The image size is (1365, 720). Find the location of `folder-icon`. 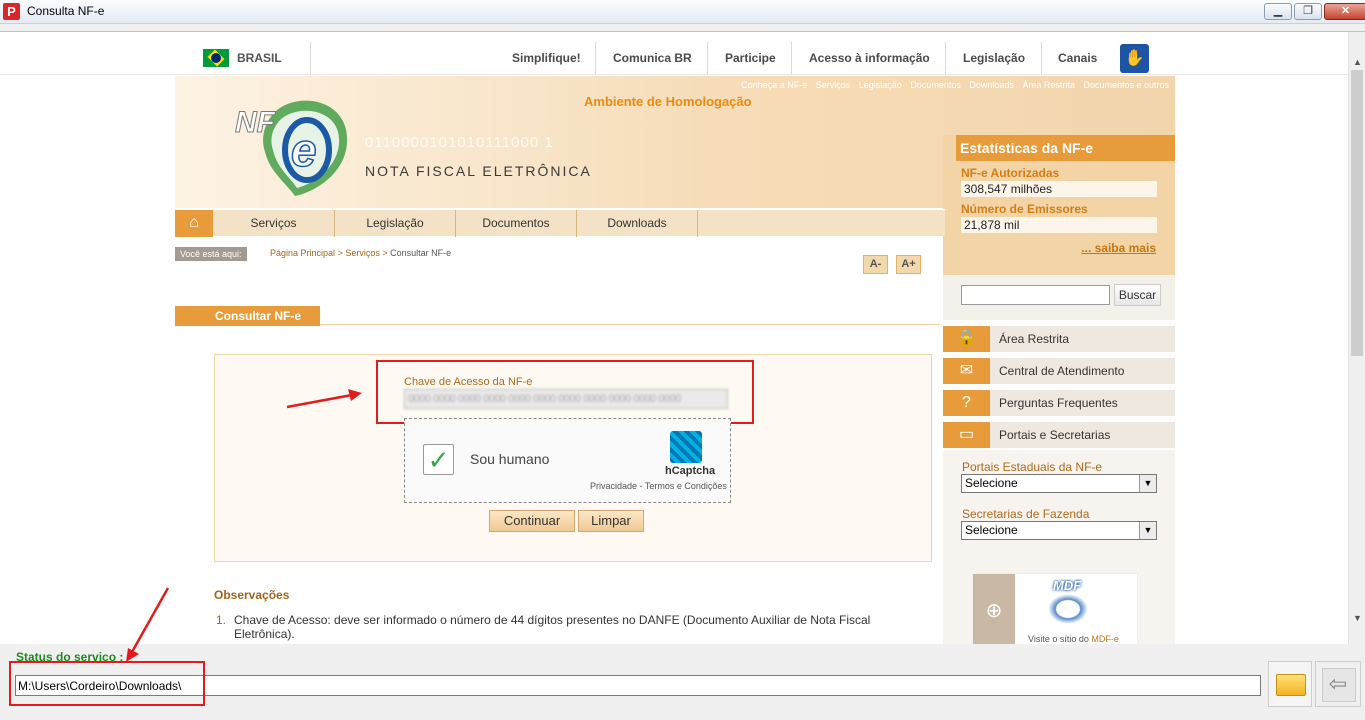

folder-icon is located at coordinates (1291, 685).